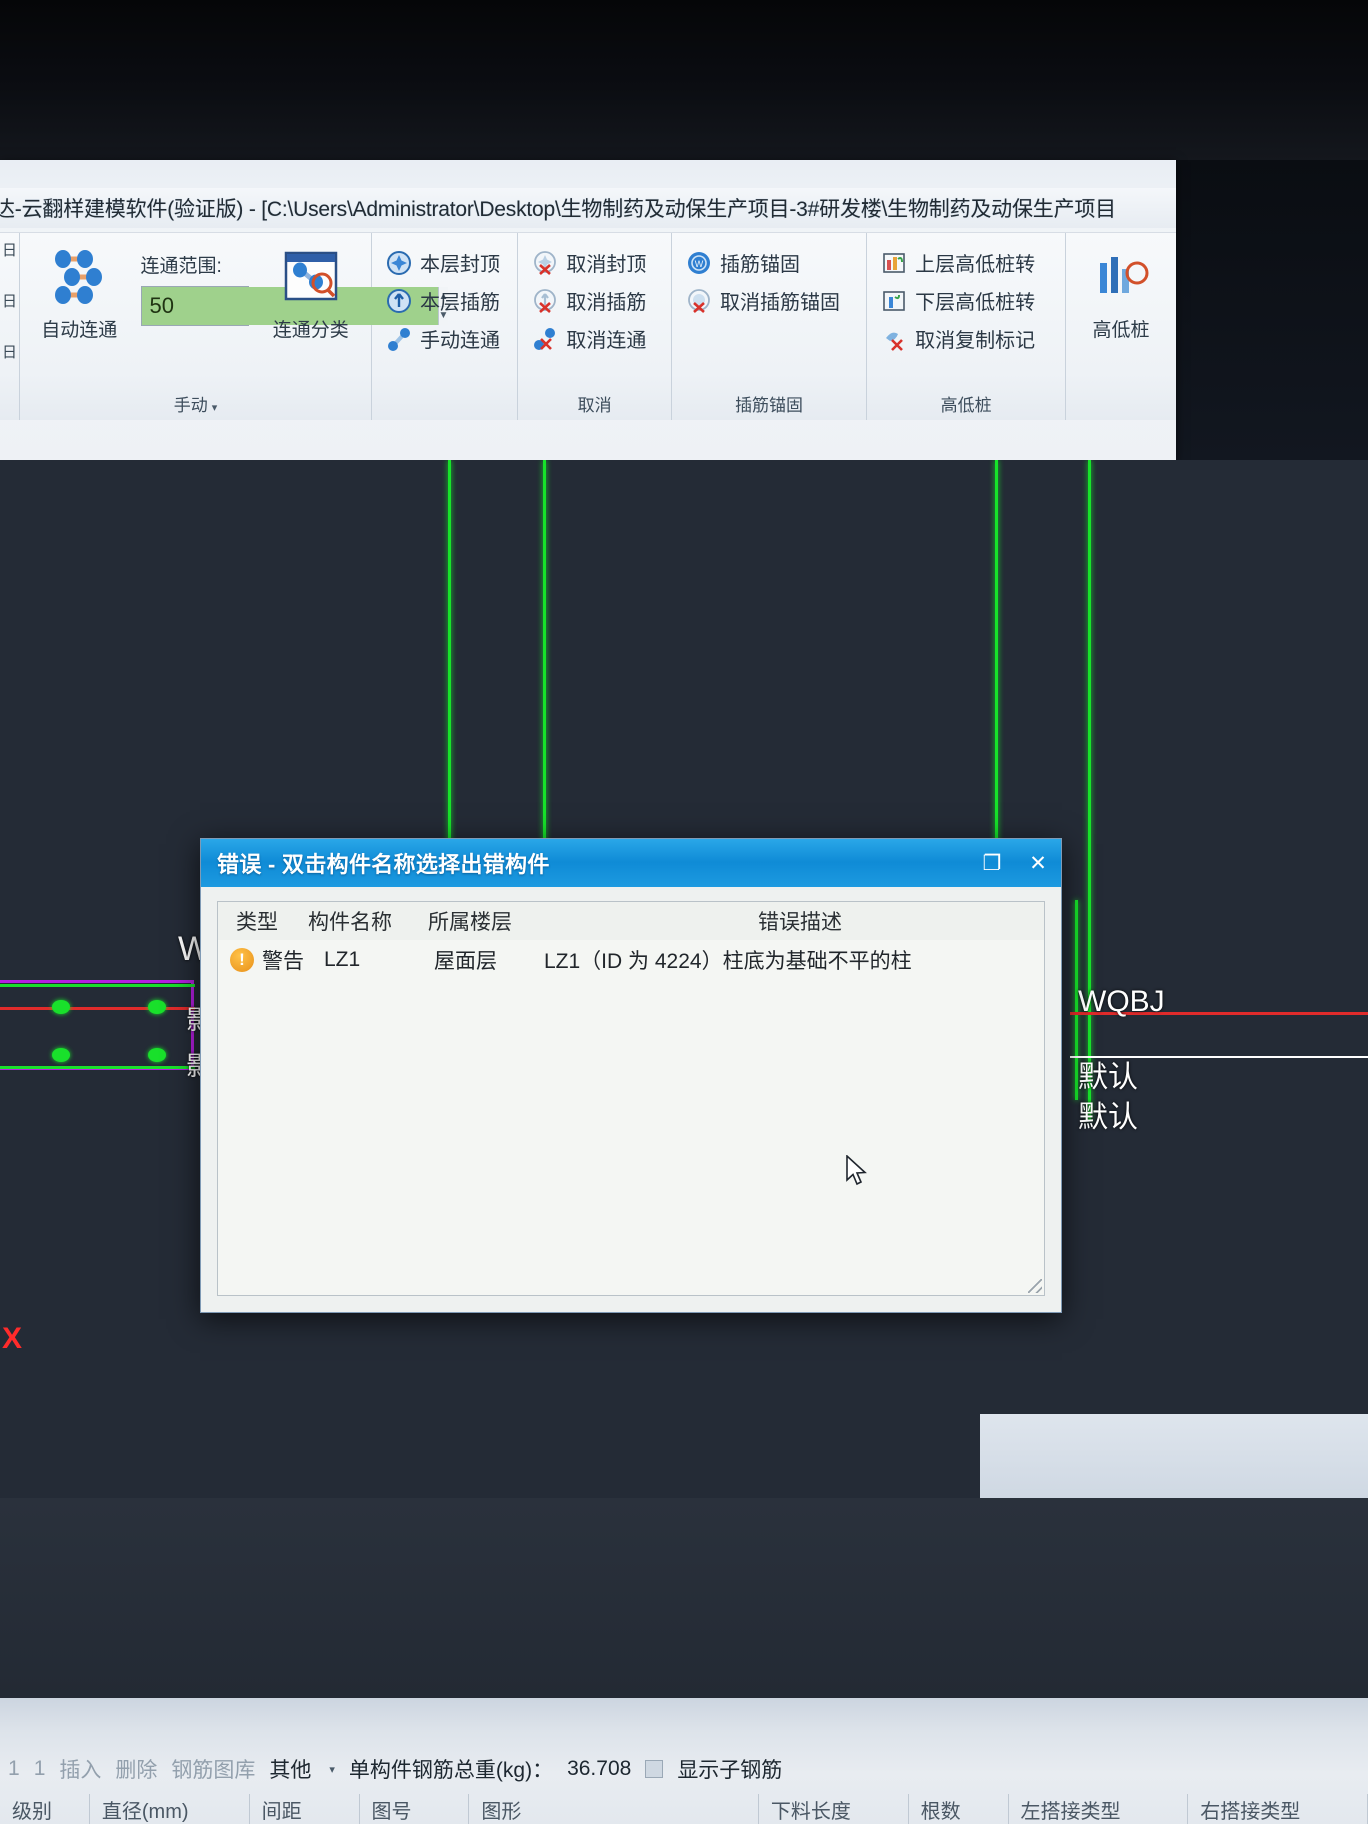 This screenshot has width=1368, height=1824. I want to click on connect-classify-label: 连通分类, so click(310, 330).